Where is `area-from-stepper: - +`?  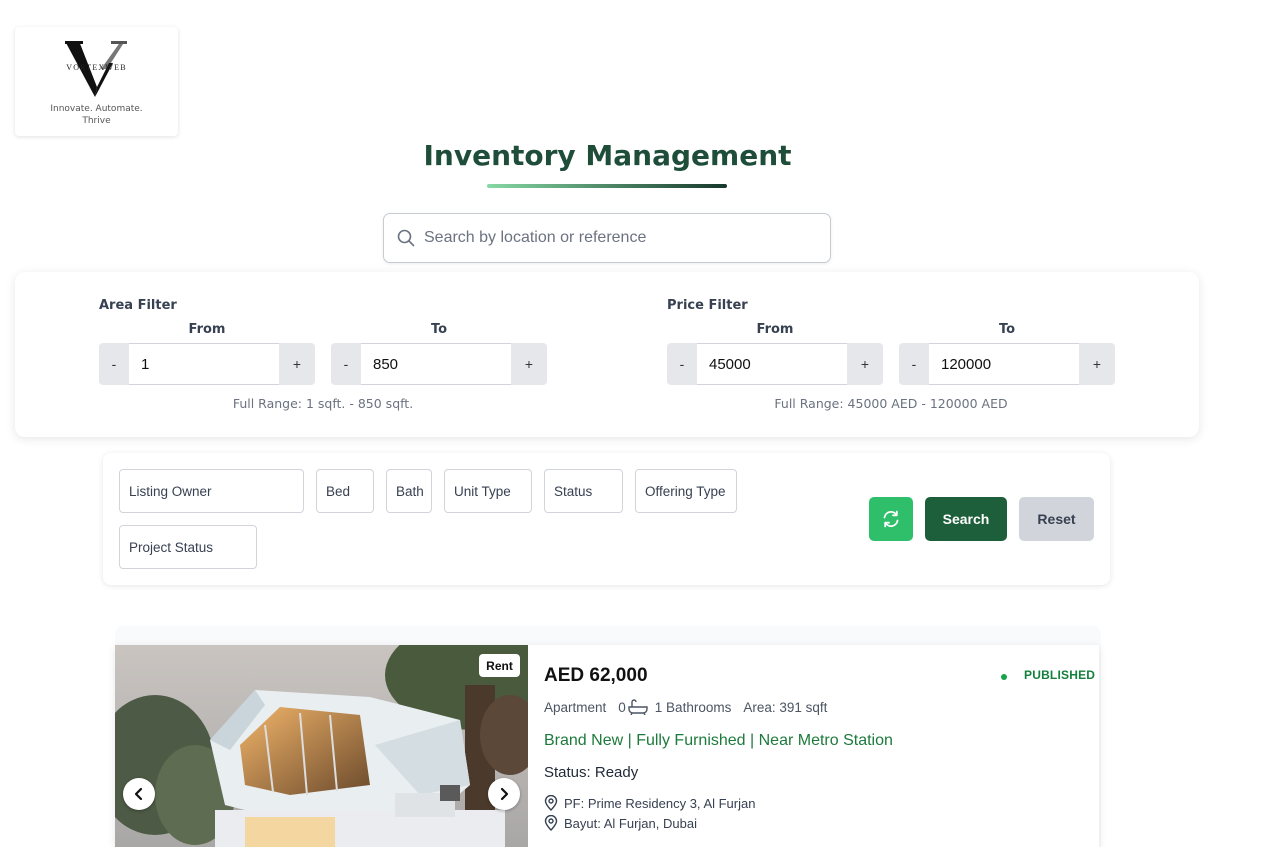
area-from-stepper: - + is located at coordinates (207, 364).